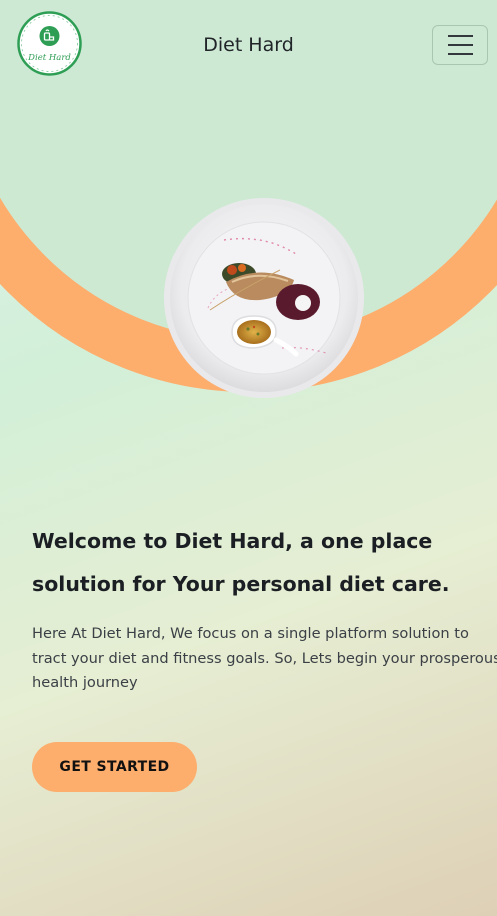  Describe the element at coordinates (460, 36) in the screenshot. I see `hamburger-menu-icon` at that location.